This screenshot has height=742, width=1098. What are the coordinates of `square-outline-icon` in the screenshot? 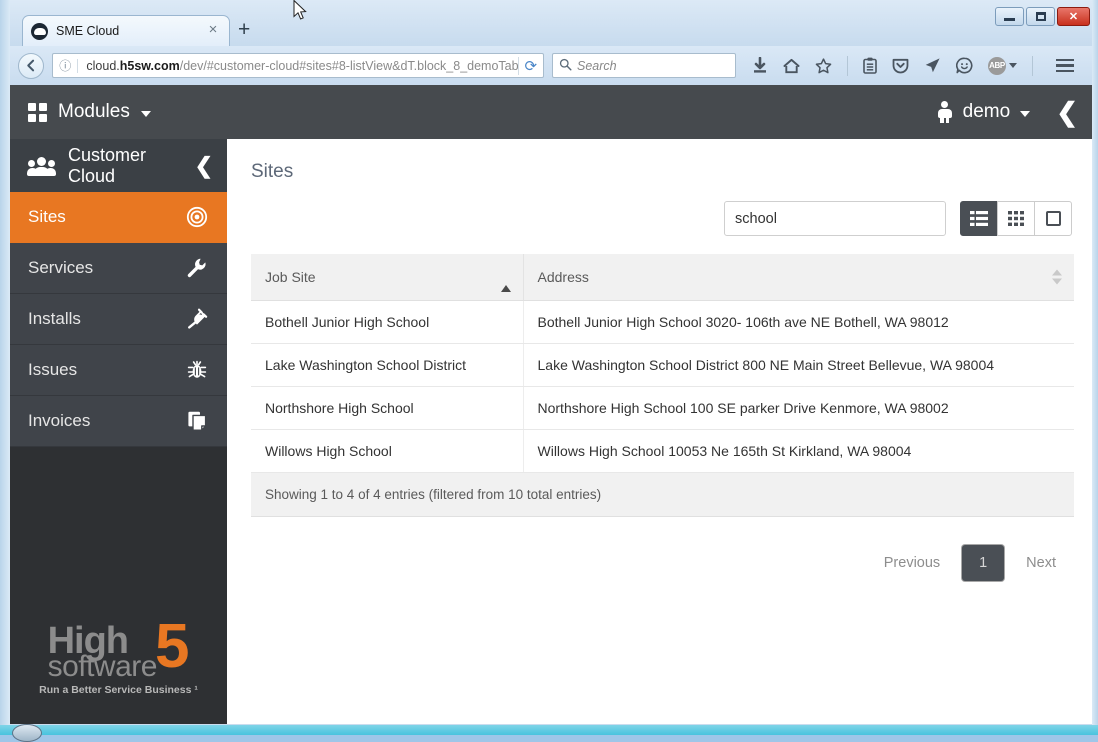 It's located at (1053, 218).